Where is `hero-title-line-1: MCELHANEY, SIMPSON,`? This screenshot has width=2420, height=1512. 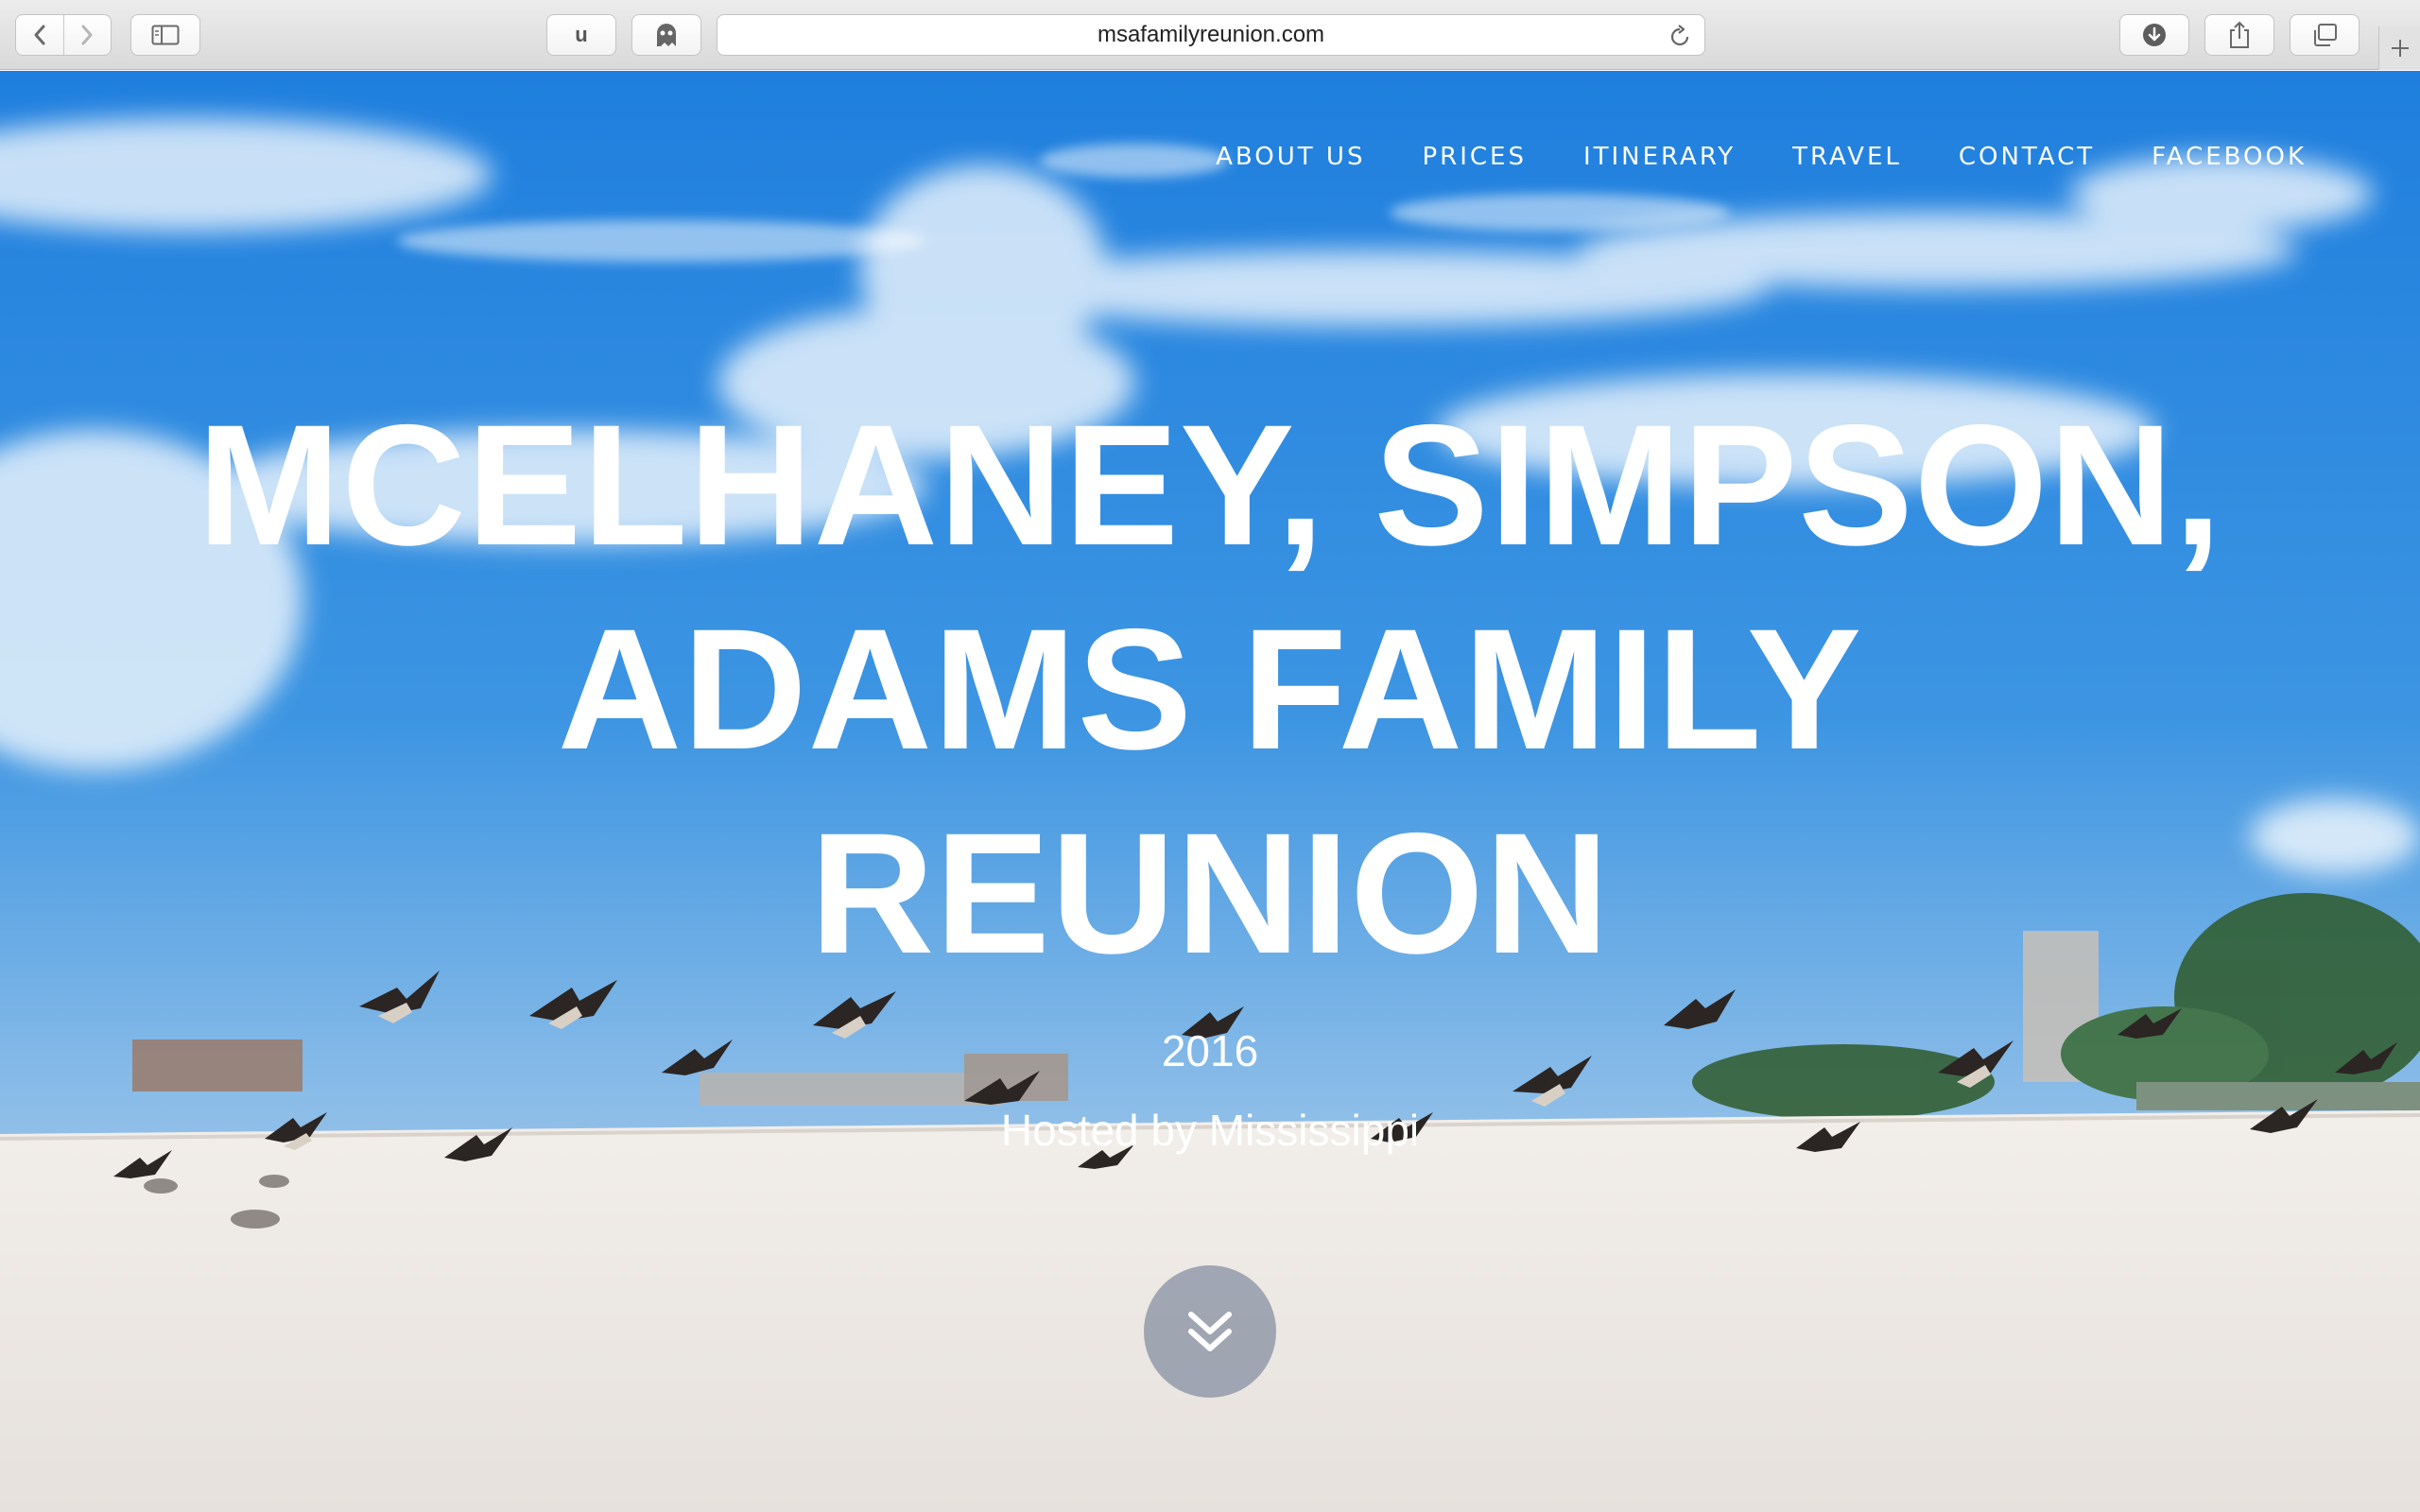 hero-title-line-1: MCELHANEY, SIMPSON, is located at coordinates (1210, 484).